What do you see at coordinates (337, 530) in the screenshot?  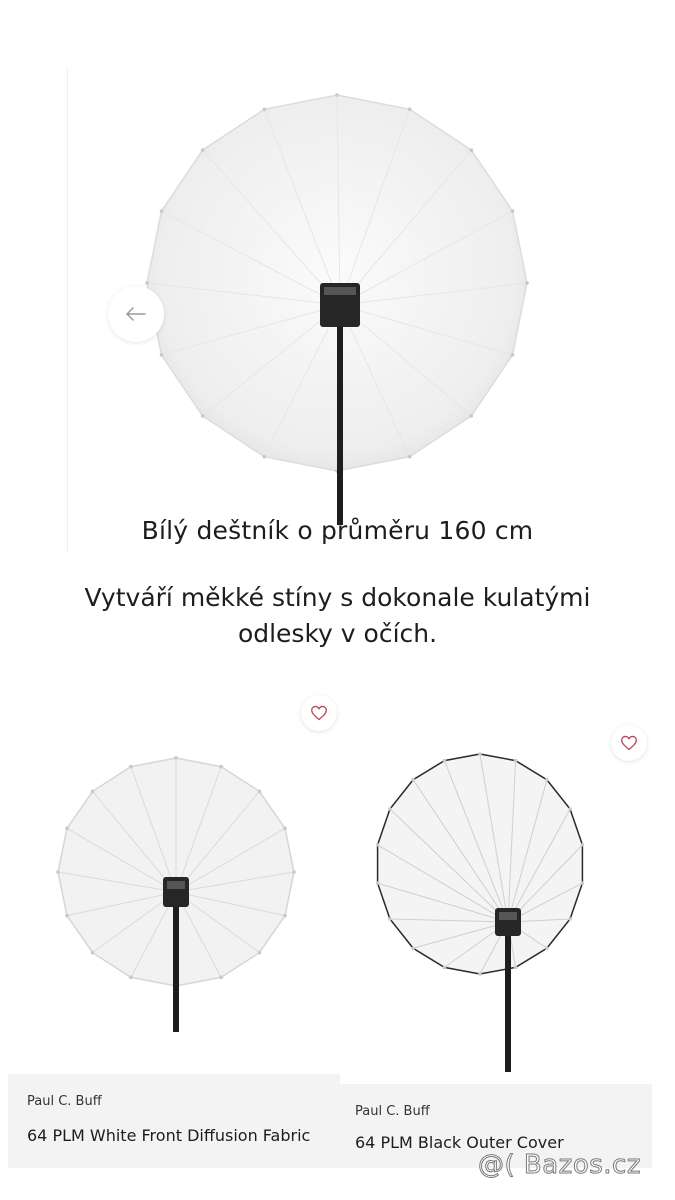 I see `hero-title: Bílý deštník o průměru 160 cm` at bounding box center [337, 530].